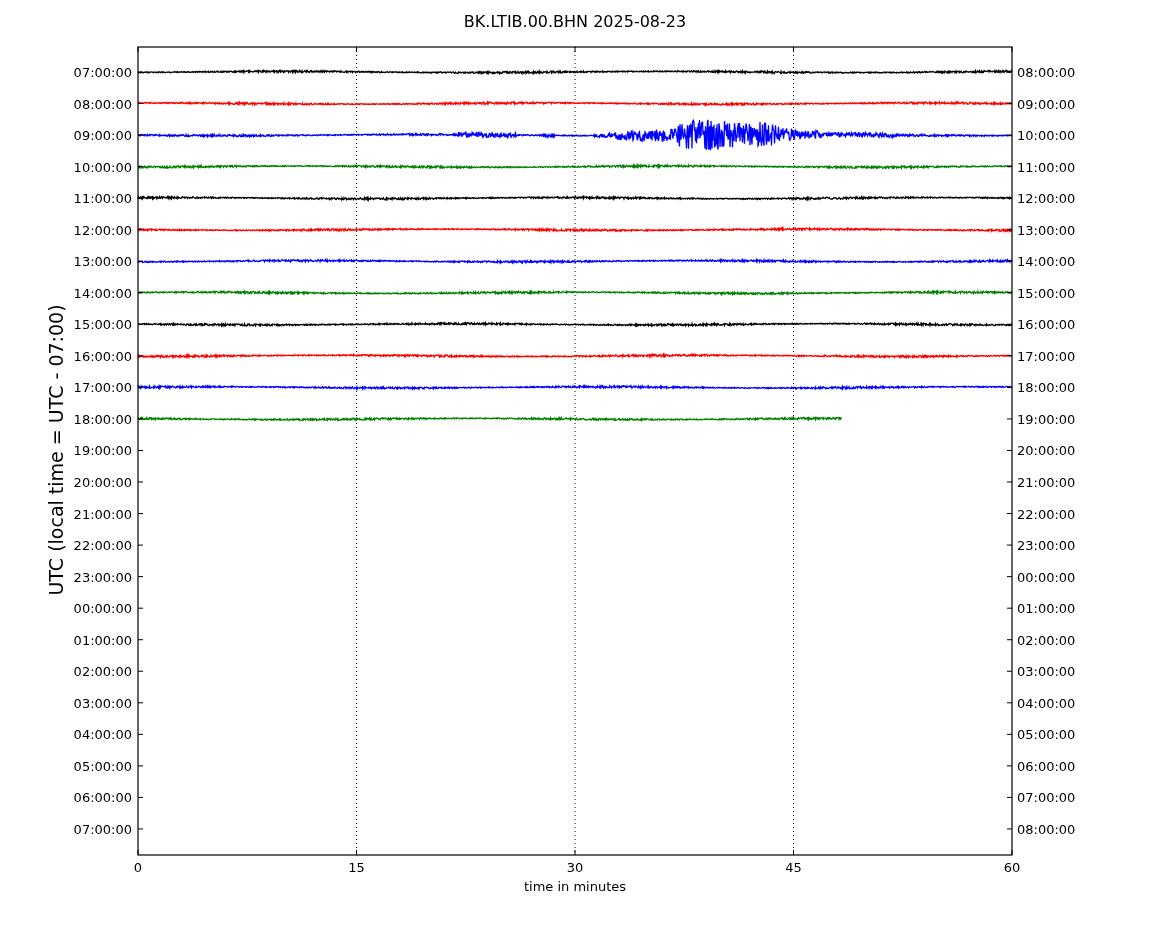 This screenshot has width=1150, height=950. Describe the element at coordinates (356, 867) in the screenshot. I see `tick-label: 15` at that location.